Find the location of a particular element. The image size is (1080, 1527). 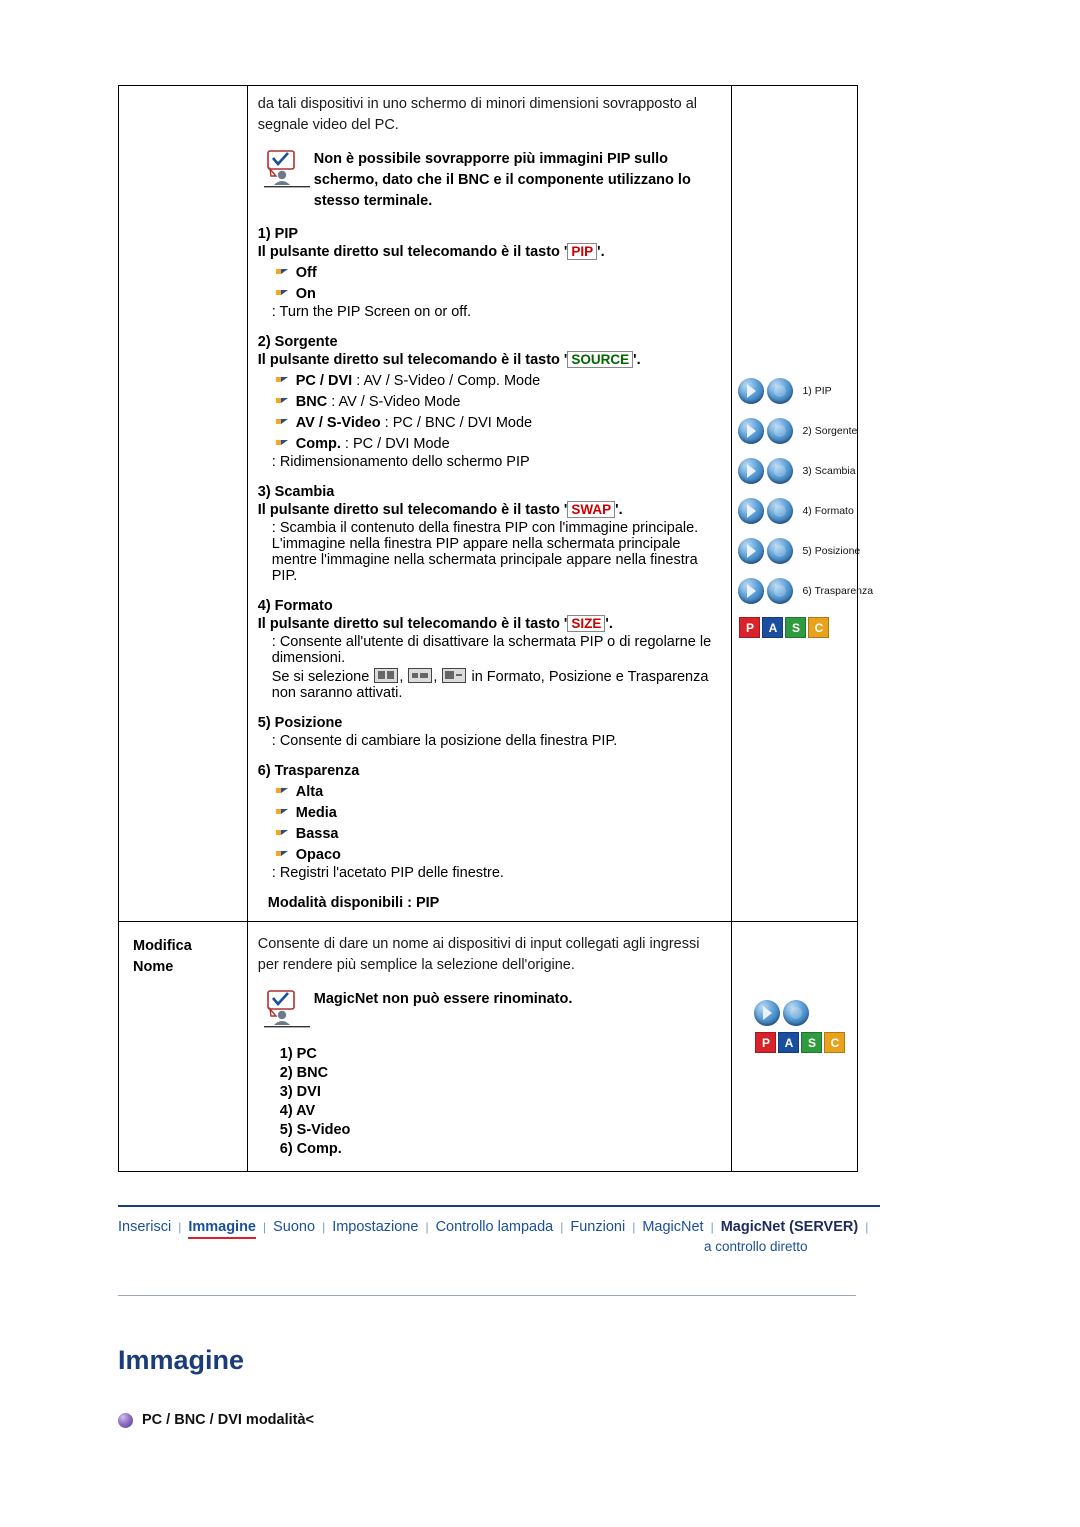

nav-item-controllo-lampada: Controllo lampada is located at coordinates (495, 1227).